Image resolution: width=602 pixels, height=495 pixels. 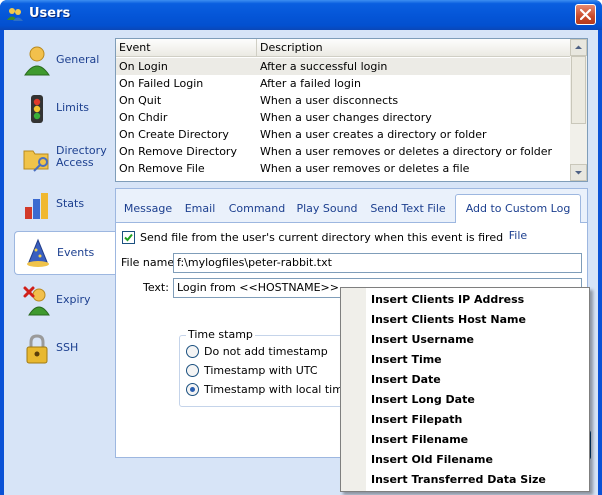 I want to click on send-from-current-dir-checkbox, so click(x=128, y=237).